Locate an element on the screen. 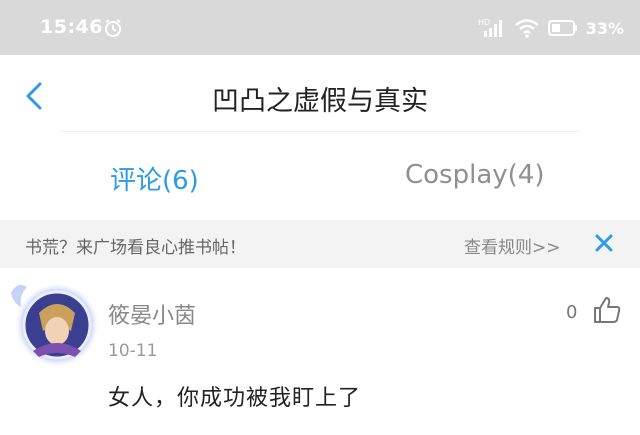  tab-cosplay: Cosplay(4) is located at coordinates (474, 175).